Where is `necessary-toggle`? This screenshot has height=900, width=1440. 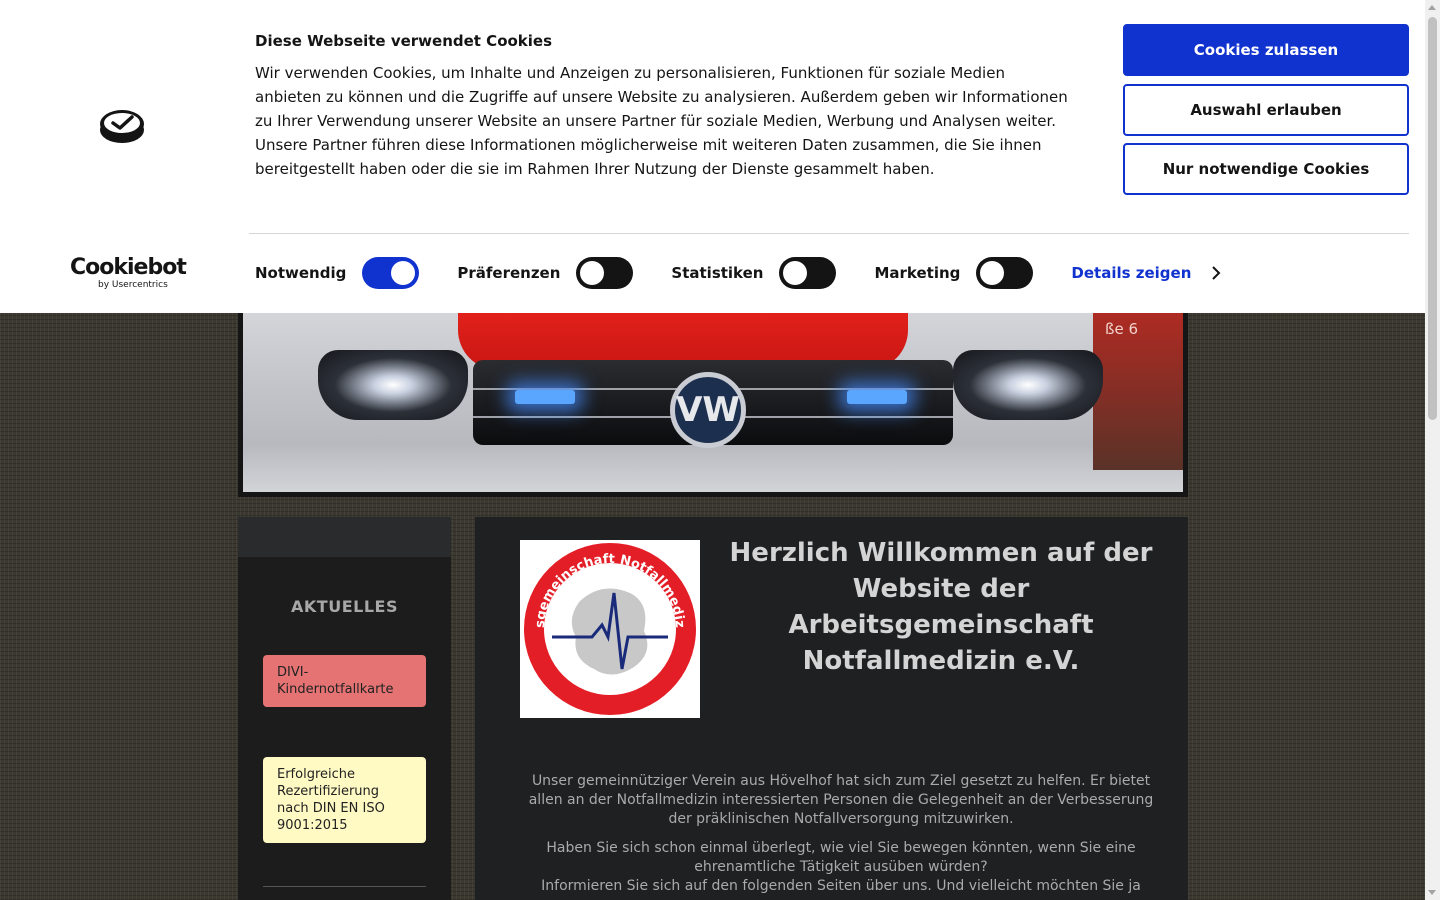
necessary-toggle is located at coordinates (391, 273).